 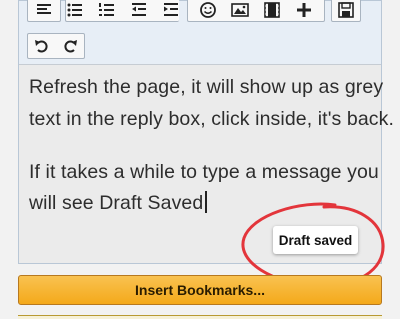 What do you see at coordinates (122, 11) in the screenshot?
I see `list-group` at bounding box center [122, 11].